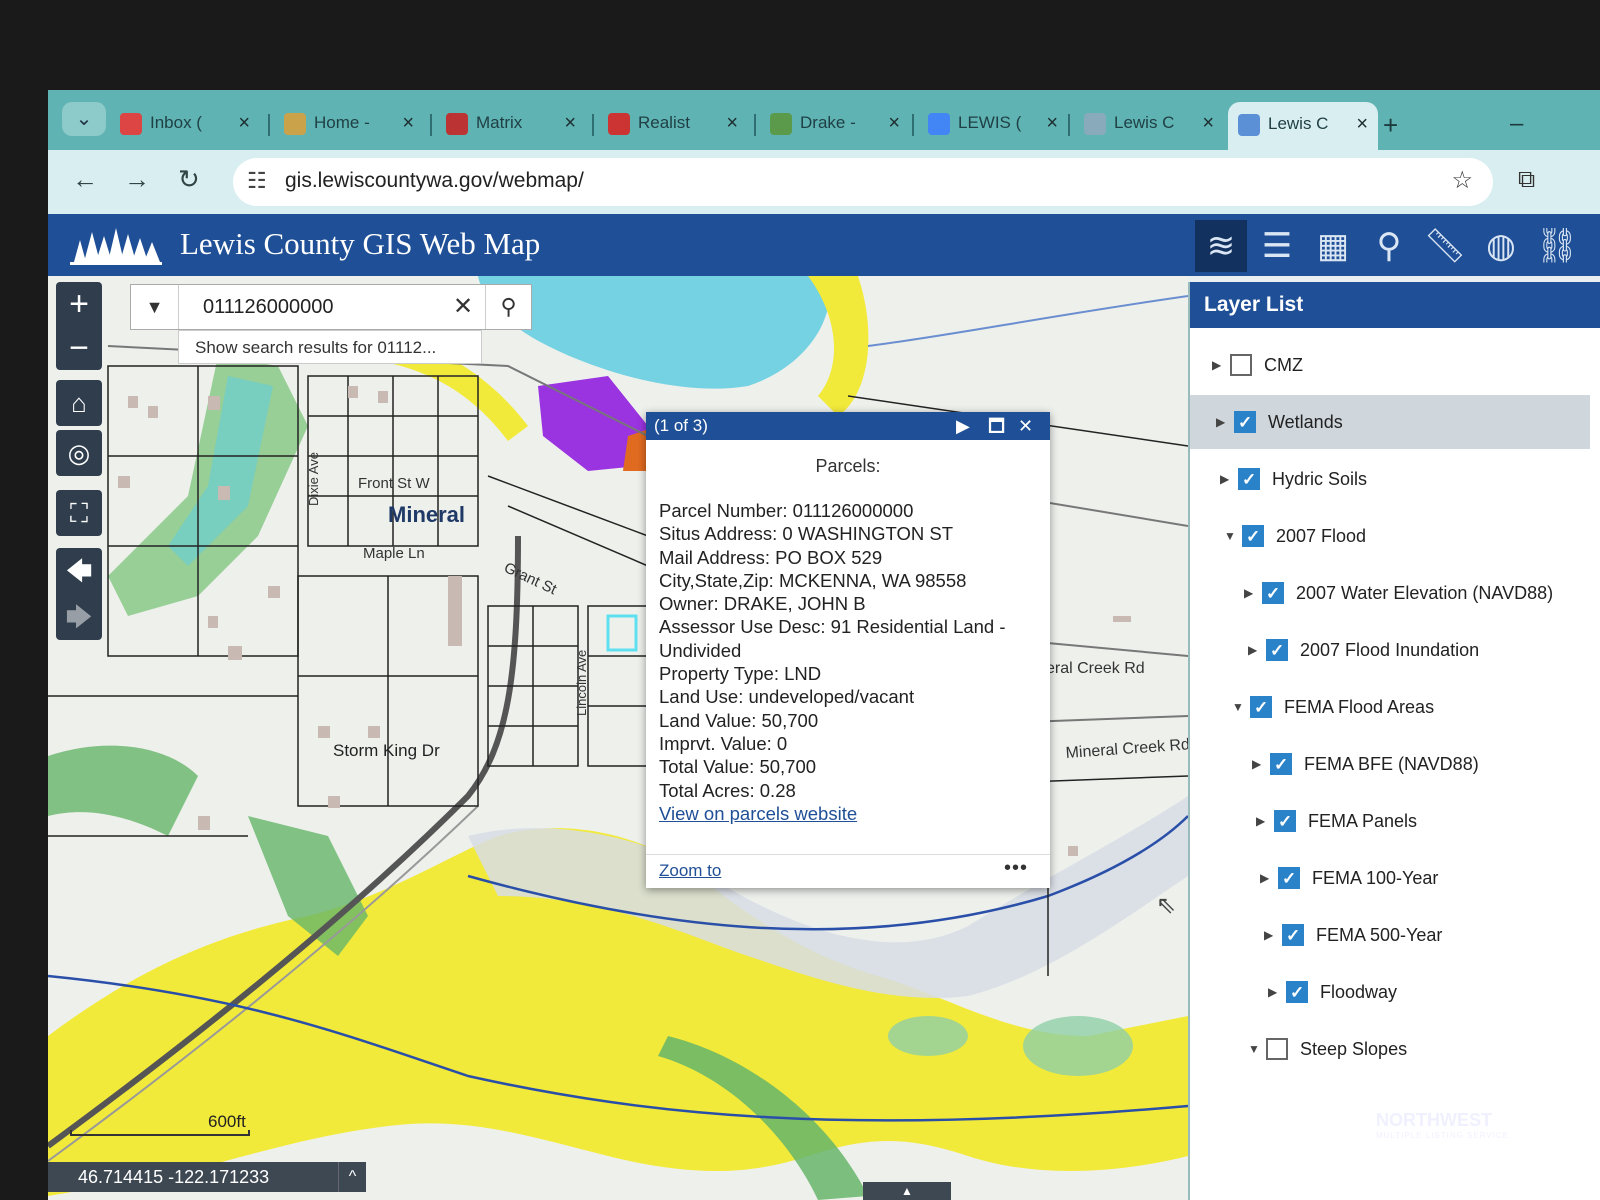  I want to click on layers-icon: ≋, so click(1221, 246).